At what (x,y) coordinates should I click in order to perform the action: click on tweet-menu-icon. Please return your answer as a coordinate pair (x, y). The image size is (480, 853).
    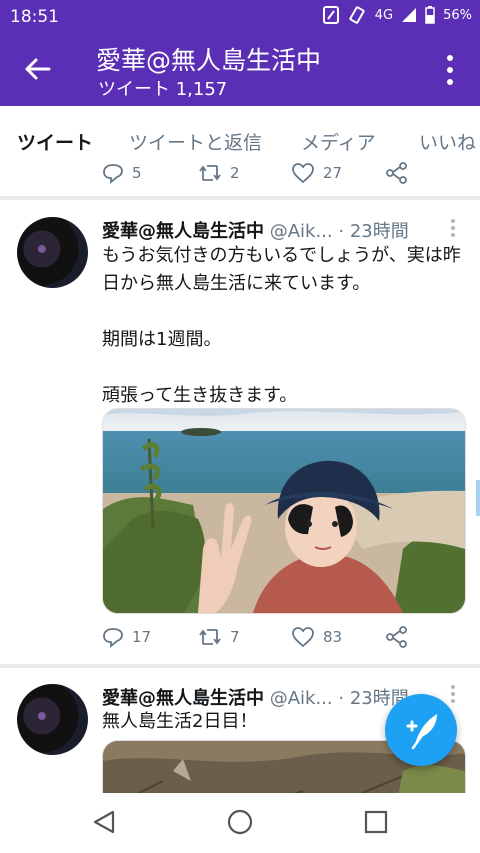
    Looking at the image, I should click on (453, 228).